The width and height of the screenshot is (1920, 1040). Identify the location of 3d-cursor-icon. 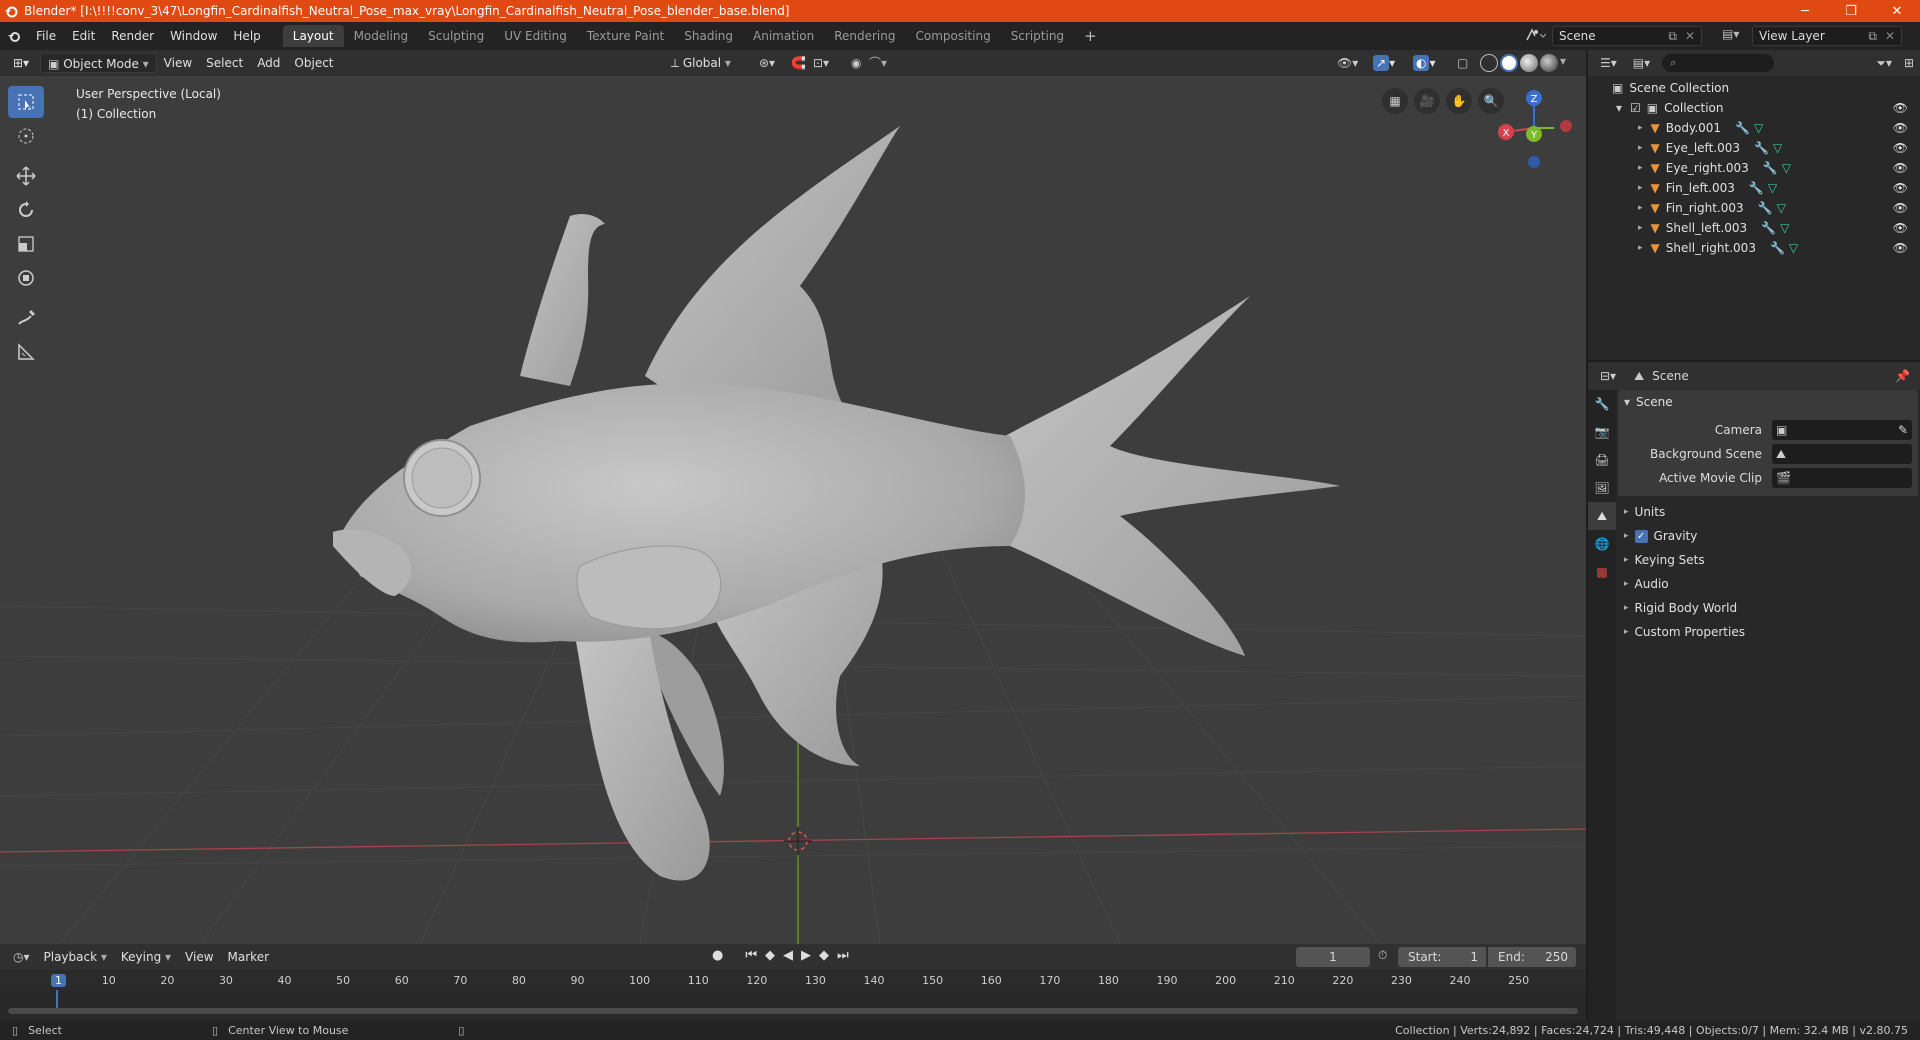
(798, 841).